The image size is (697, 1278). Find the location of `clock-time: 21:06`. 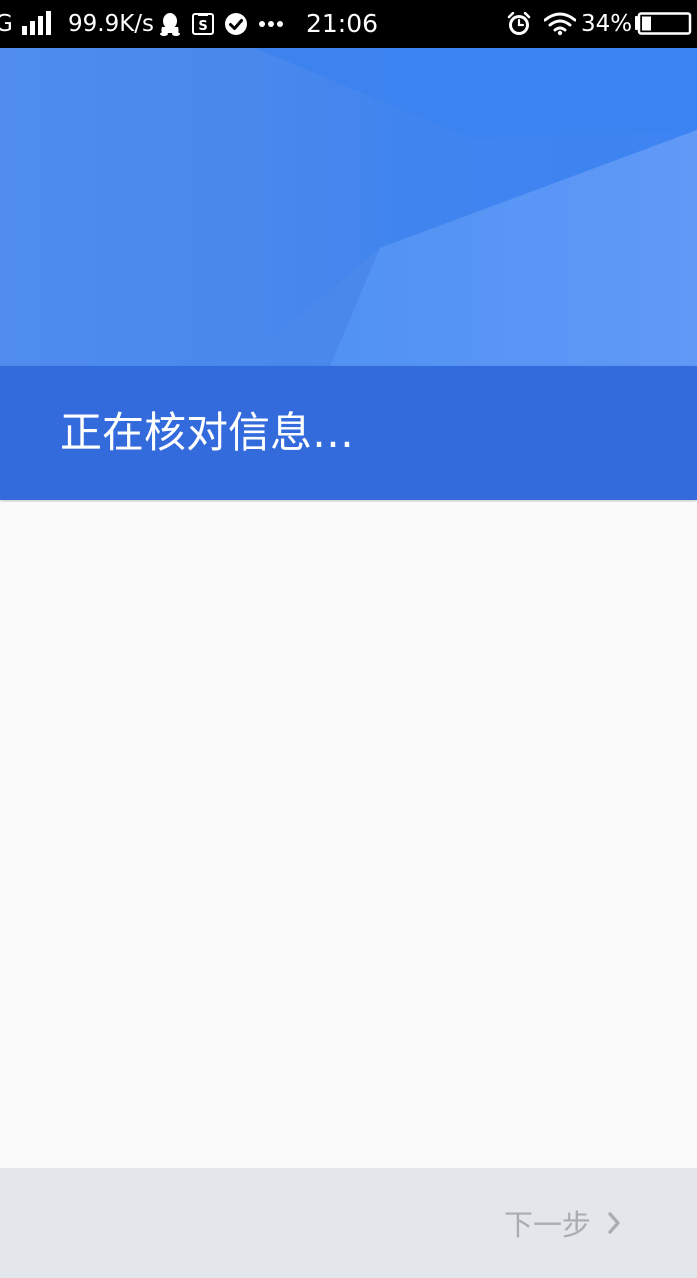

clock-time: 21:06 is located at coordinates (342, 23).